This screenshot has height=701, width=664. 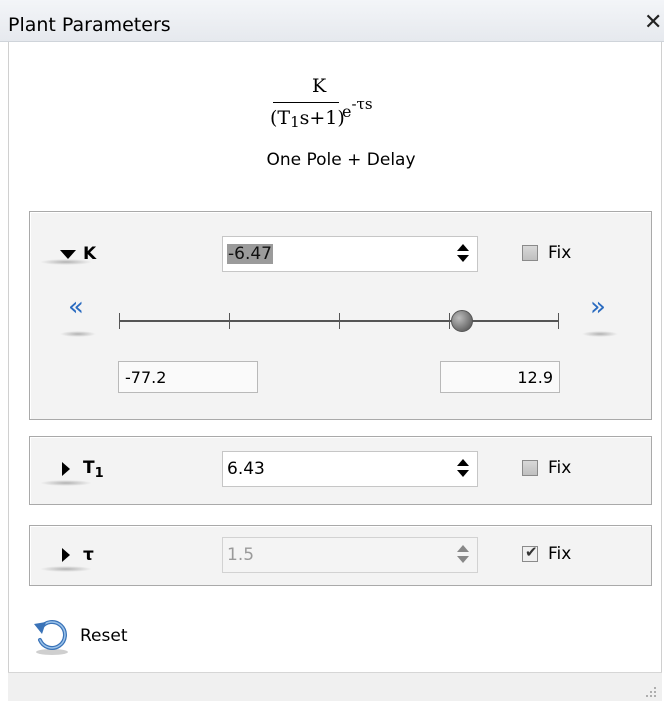 What do you see at coordinates (560, 468) in the screenshot?
I see `t1-fix-label: Fix` at bounding box center [560, 468].